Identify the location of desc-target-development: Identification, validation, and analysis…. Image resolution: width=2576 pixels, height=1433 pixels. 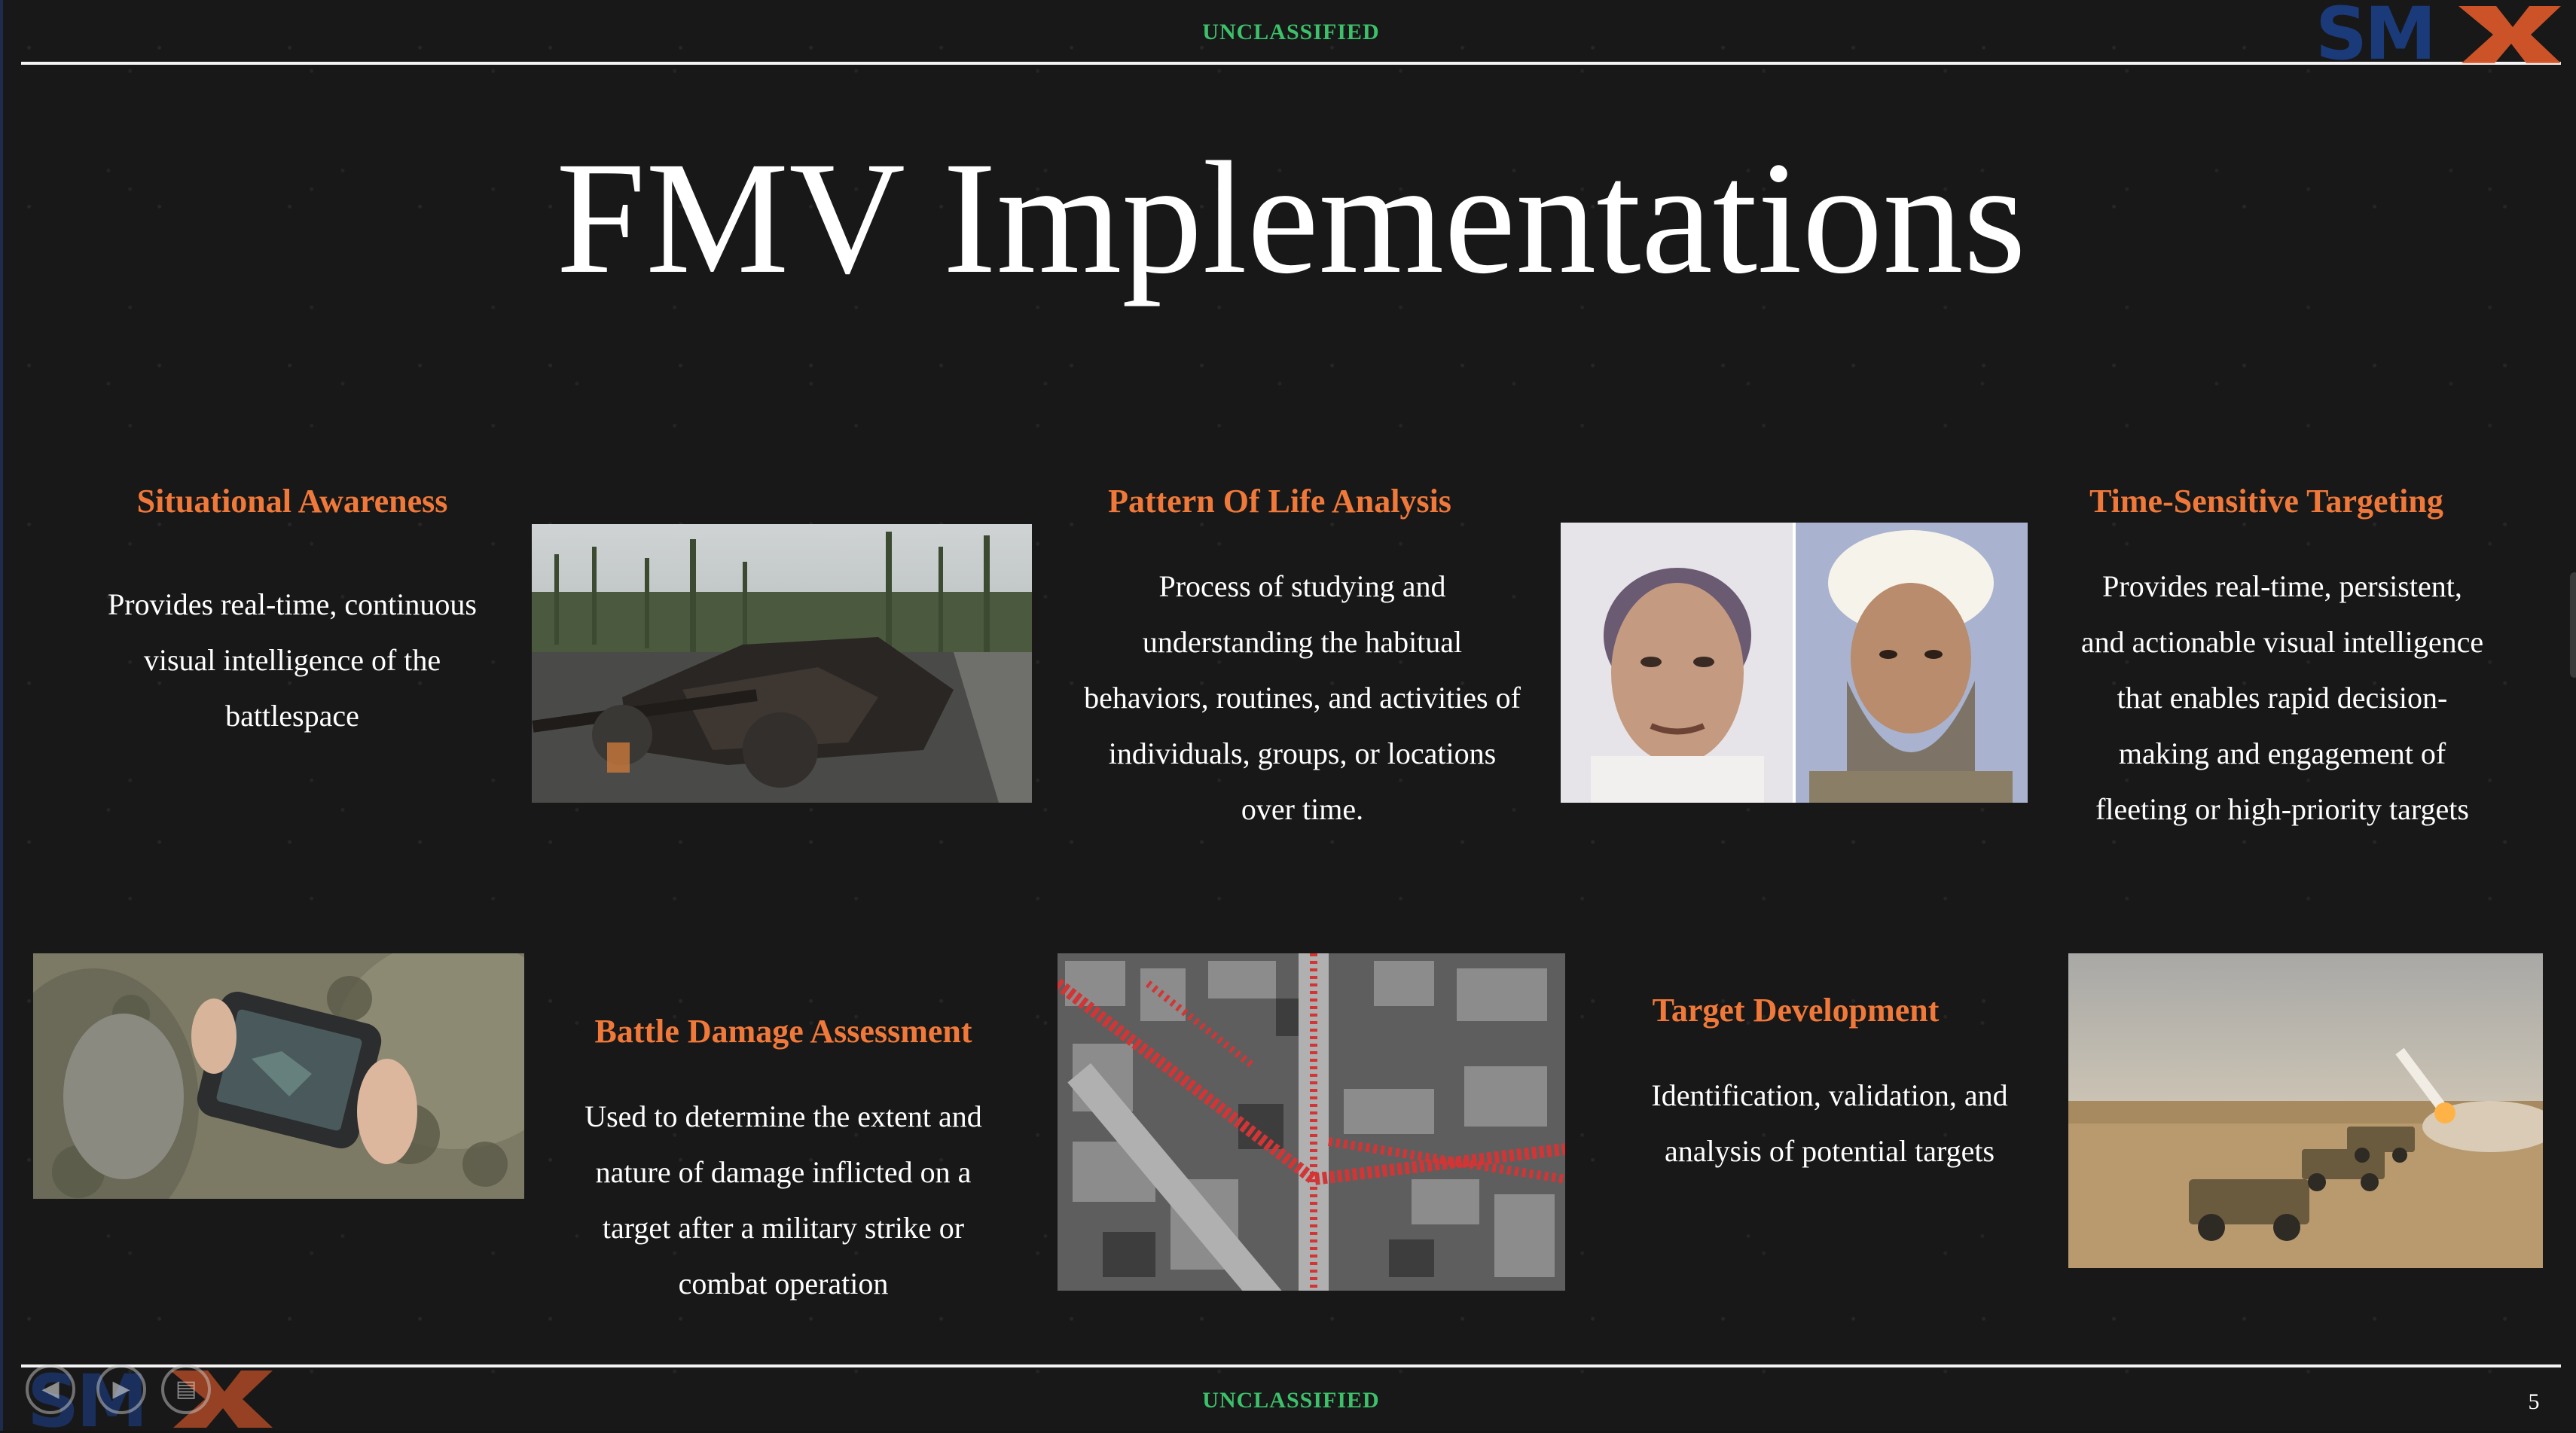
(1830, 1123).